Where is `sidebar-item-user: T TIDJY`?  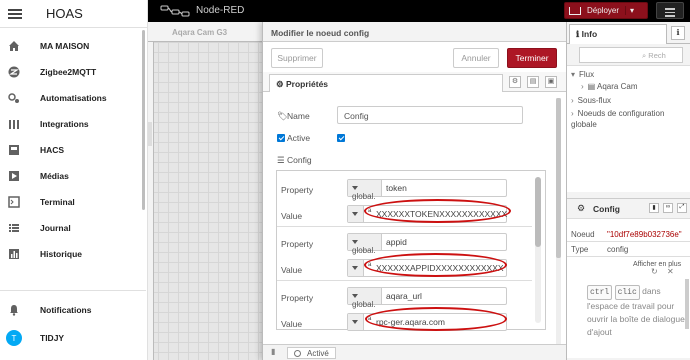 sidebar-item-user: T TIDJY is located at coordinates (73, 338).